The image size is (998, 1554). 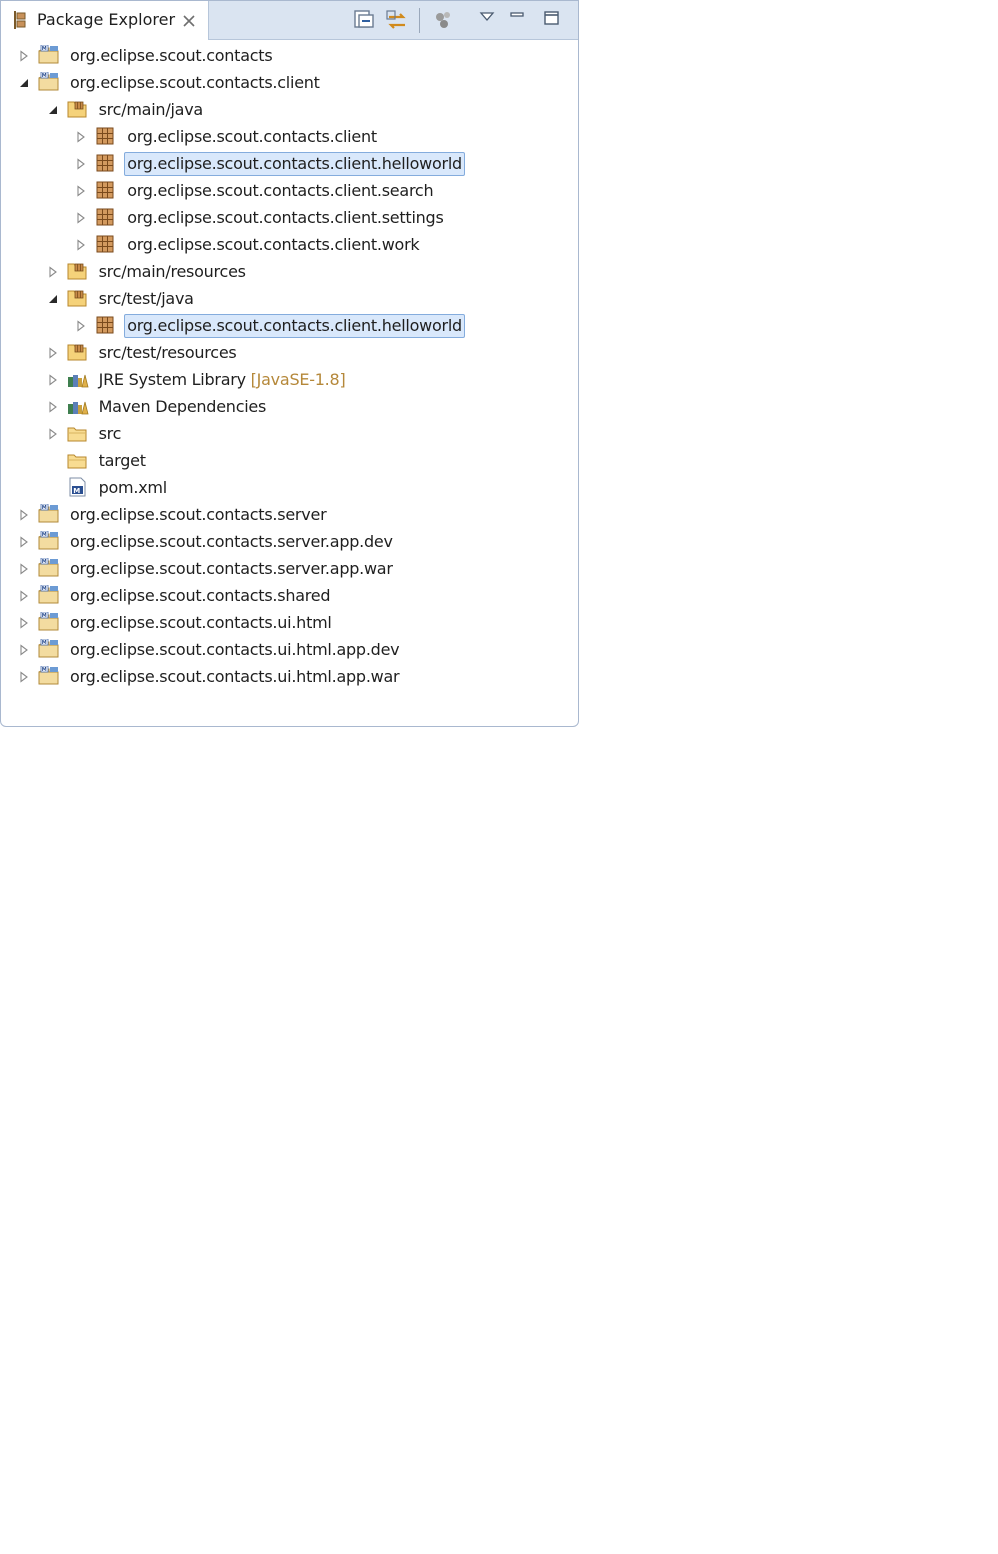 What do you see at coordinates (289, 406) in the screenshot?
I see `tree-item: Maven Dependencies` at bounding box center [289, 406].